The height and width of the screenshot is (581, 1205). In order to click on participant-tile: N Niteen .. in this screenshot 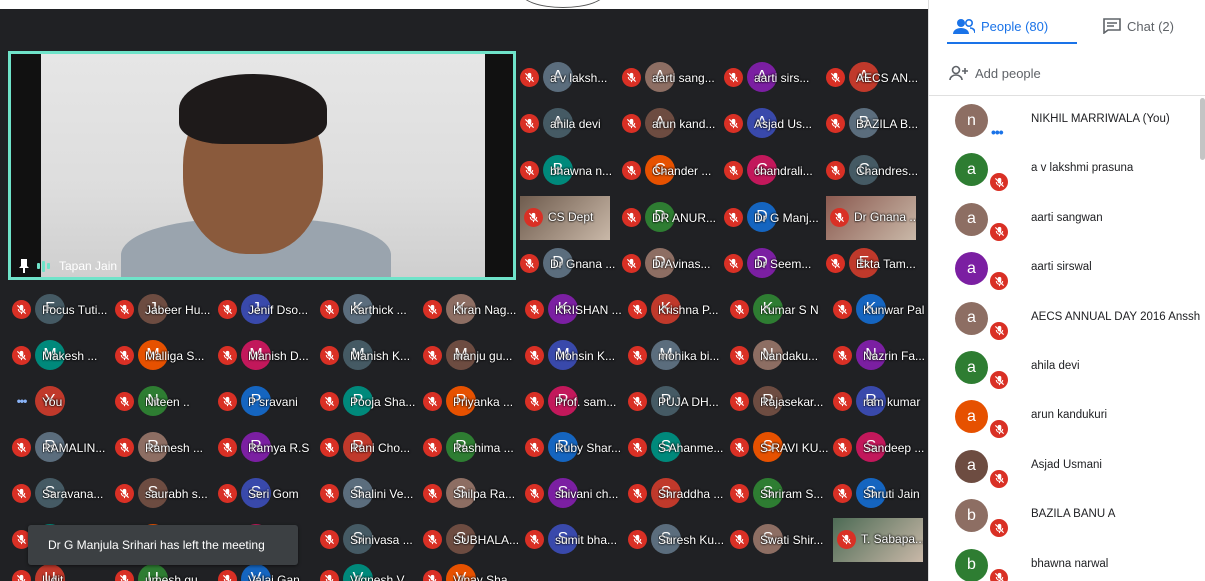, I will do `click(164, 400)`.